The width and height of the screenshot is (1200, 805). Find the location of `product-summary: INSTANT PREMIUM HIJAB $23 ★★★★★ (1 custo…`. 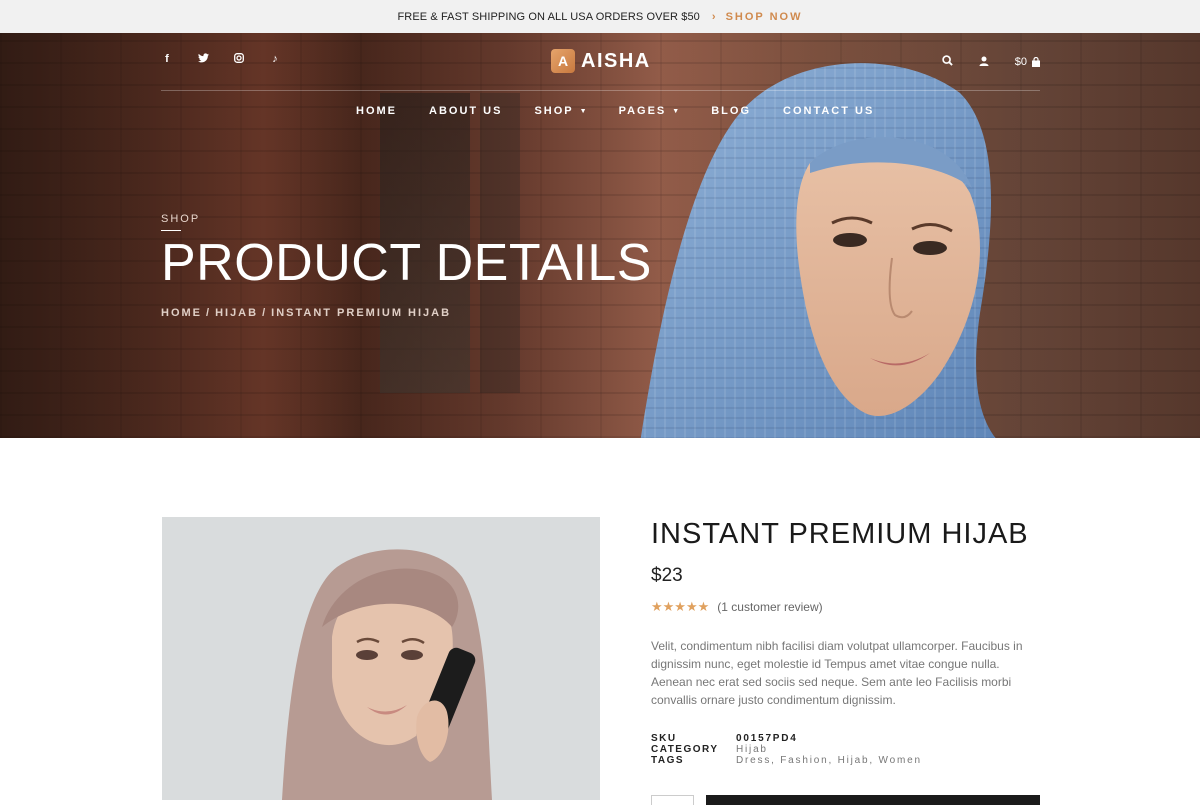

product-summary: INSTANT PREMIUM HIJAB $23 ★★★★★ (1 custo… is located at coordinates (845, 641).